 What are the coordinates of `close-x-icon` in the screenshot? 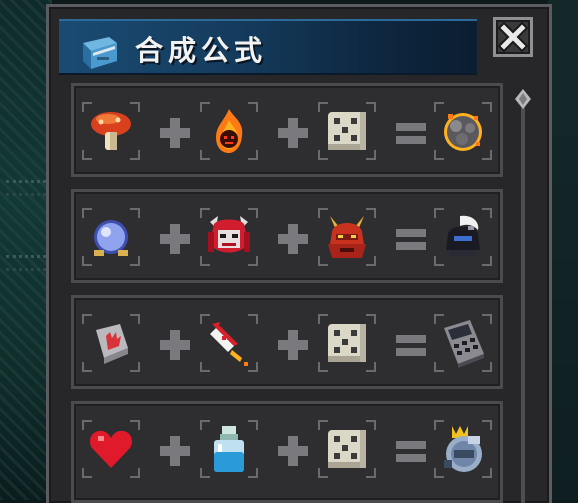 It's located at (513, 37).